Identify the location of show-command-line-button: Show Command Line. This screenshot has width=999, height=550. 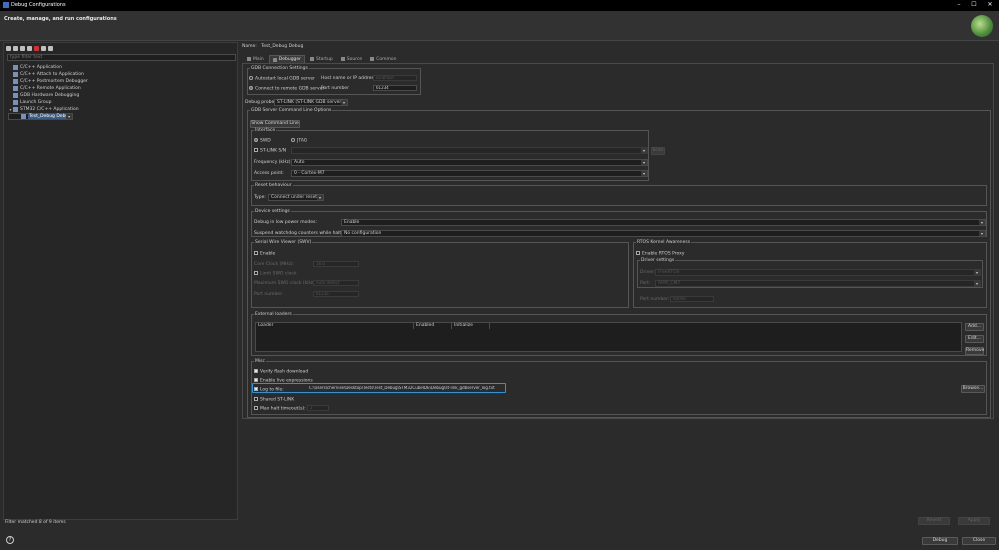
(275, 124).